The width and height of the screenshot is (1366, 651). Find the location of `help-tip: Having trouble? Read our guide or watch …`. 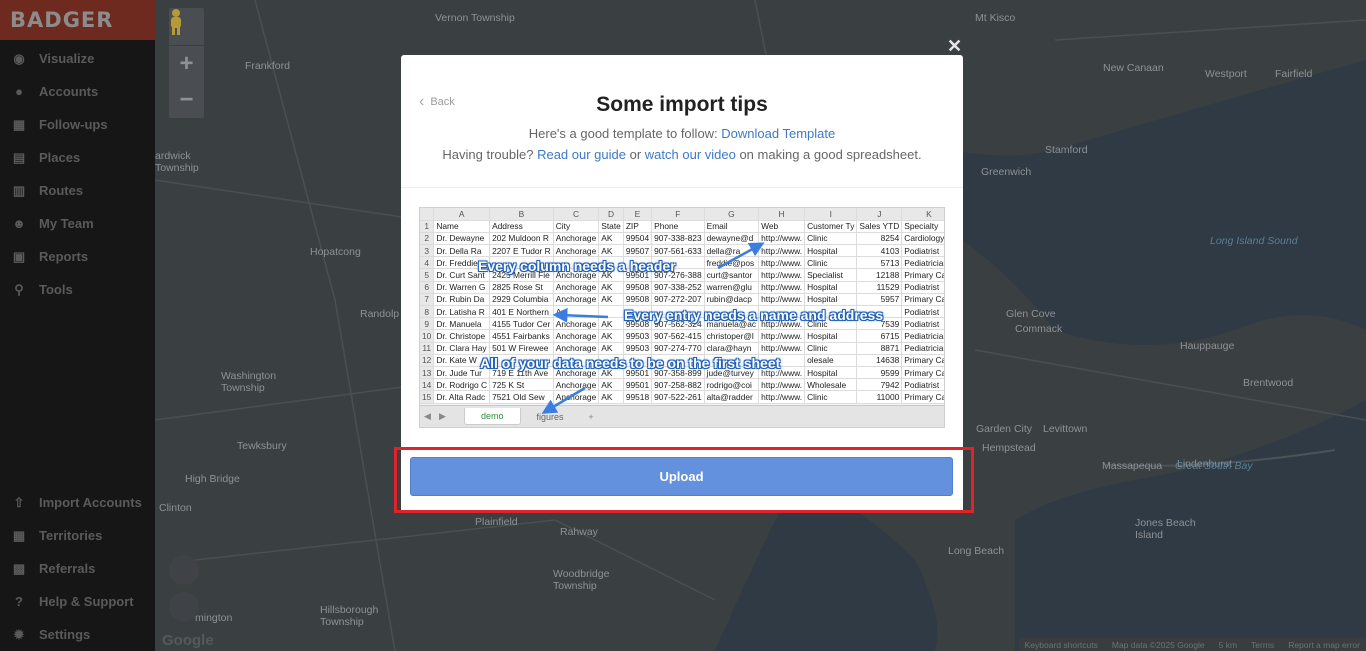

help-tip: Having trouble? Read our guide or watch … is located at coordinates (682, 154).